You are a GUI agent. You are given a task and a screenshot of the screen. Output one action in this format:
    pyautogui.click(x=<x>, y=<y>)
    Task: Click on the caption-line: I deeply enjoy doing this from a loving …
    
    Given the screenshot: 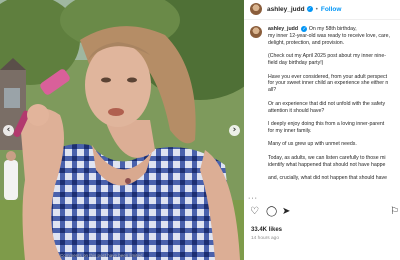 What is the action you would take?
    pyautogui.click(x=326, y=124)
    